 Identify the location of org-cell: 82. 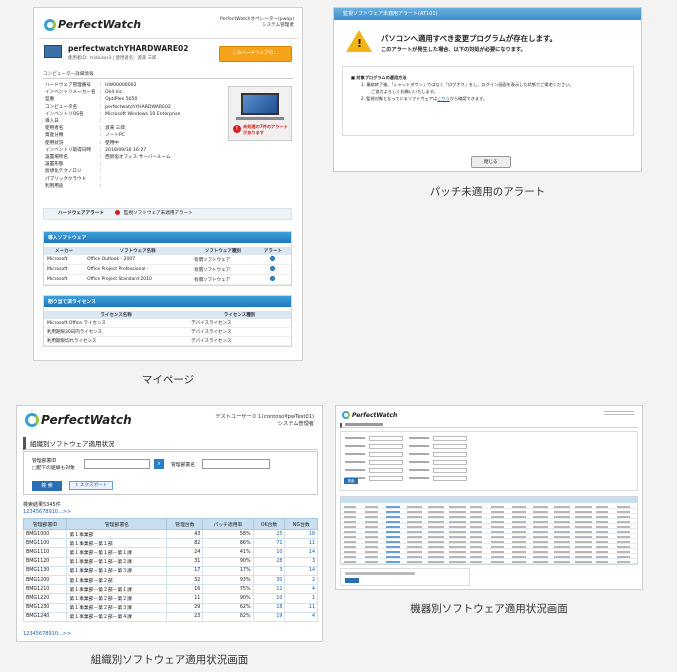
(185, 543).